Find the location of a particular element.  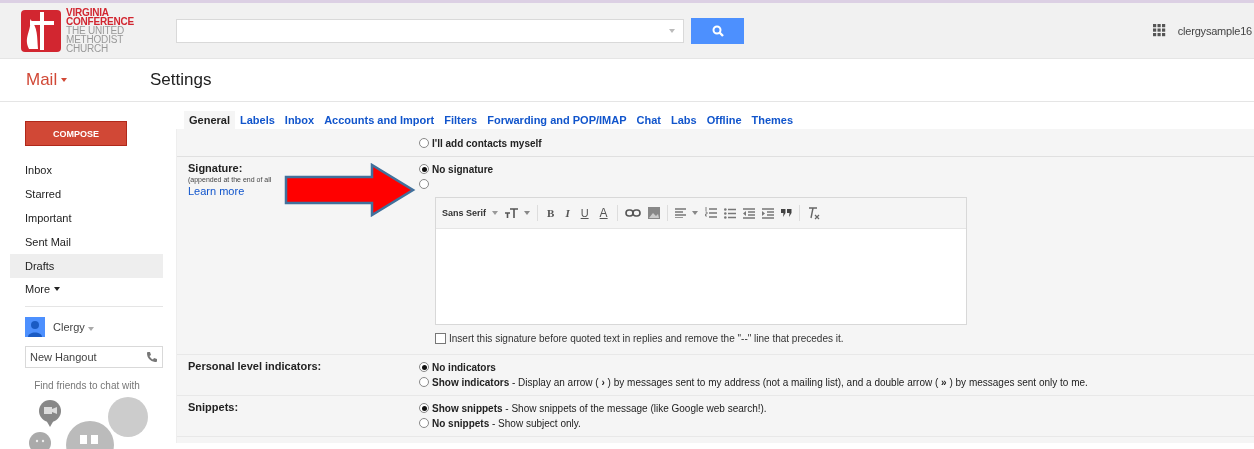

settings-tab: Inbox is located at coordinates (299, 120).